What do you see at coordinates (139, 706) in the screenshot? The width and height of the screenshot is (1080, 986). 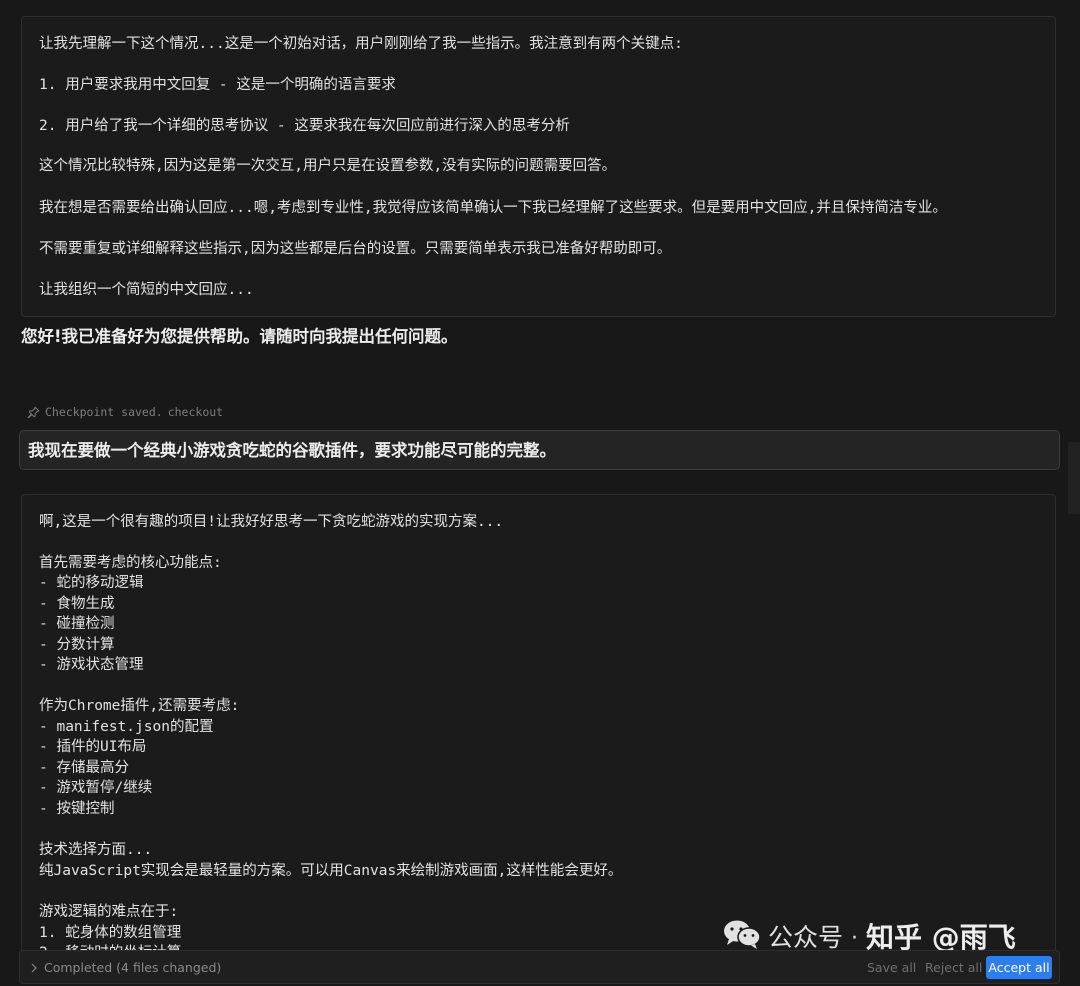 I see `thinking-line: 作为Chrome插件,还需要考虑:` at bounding box center [139, 706].